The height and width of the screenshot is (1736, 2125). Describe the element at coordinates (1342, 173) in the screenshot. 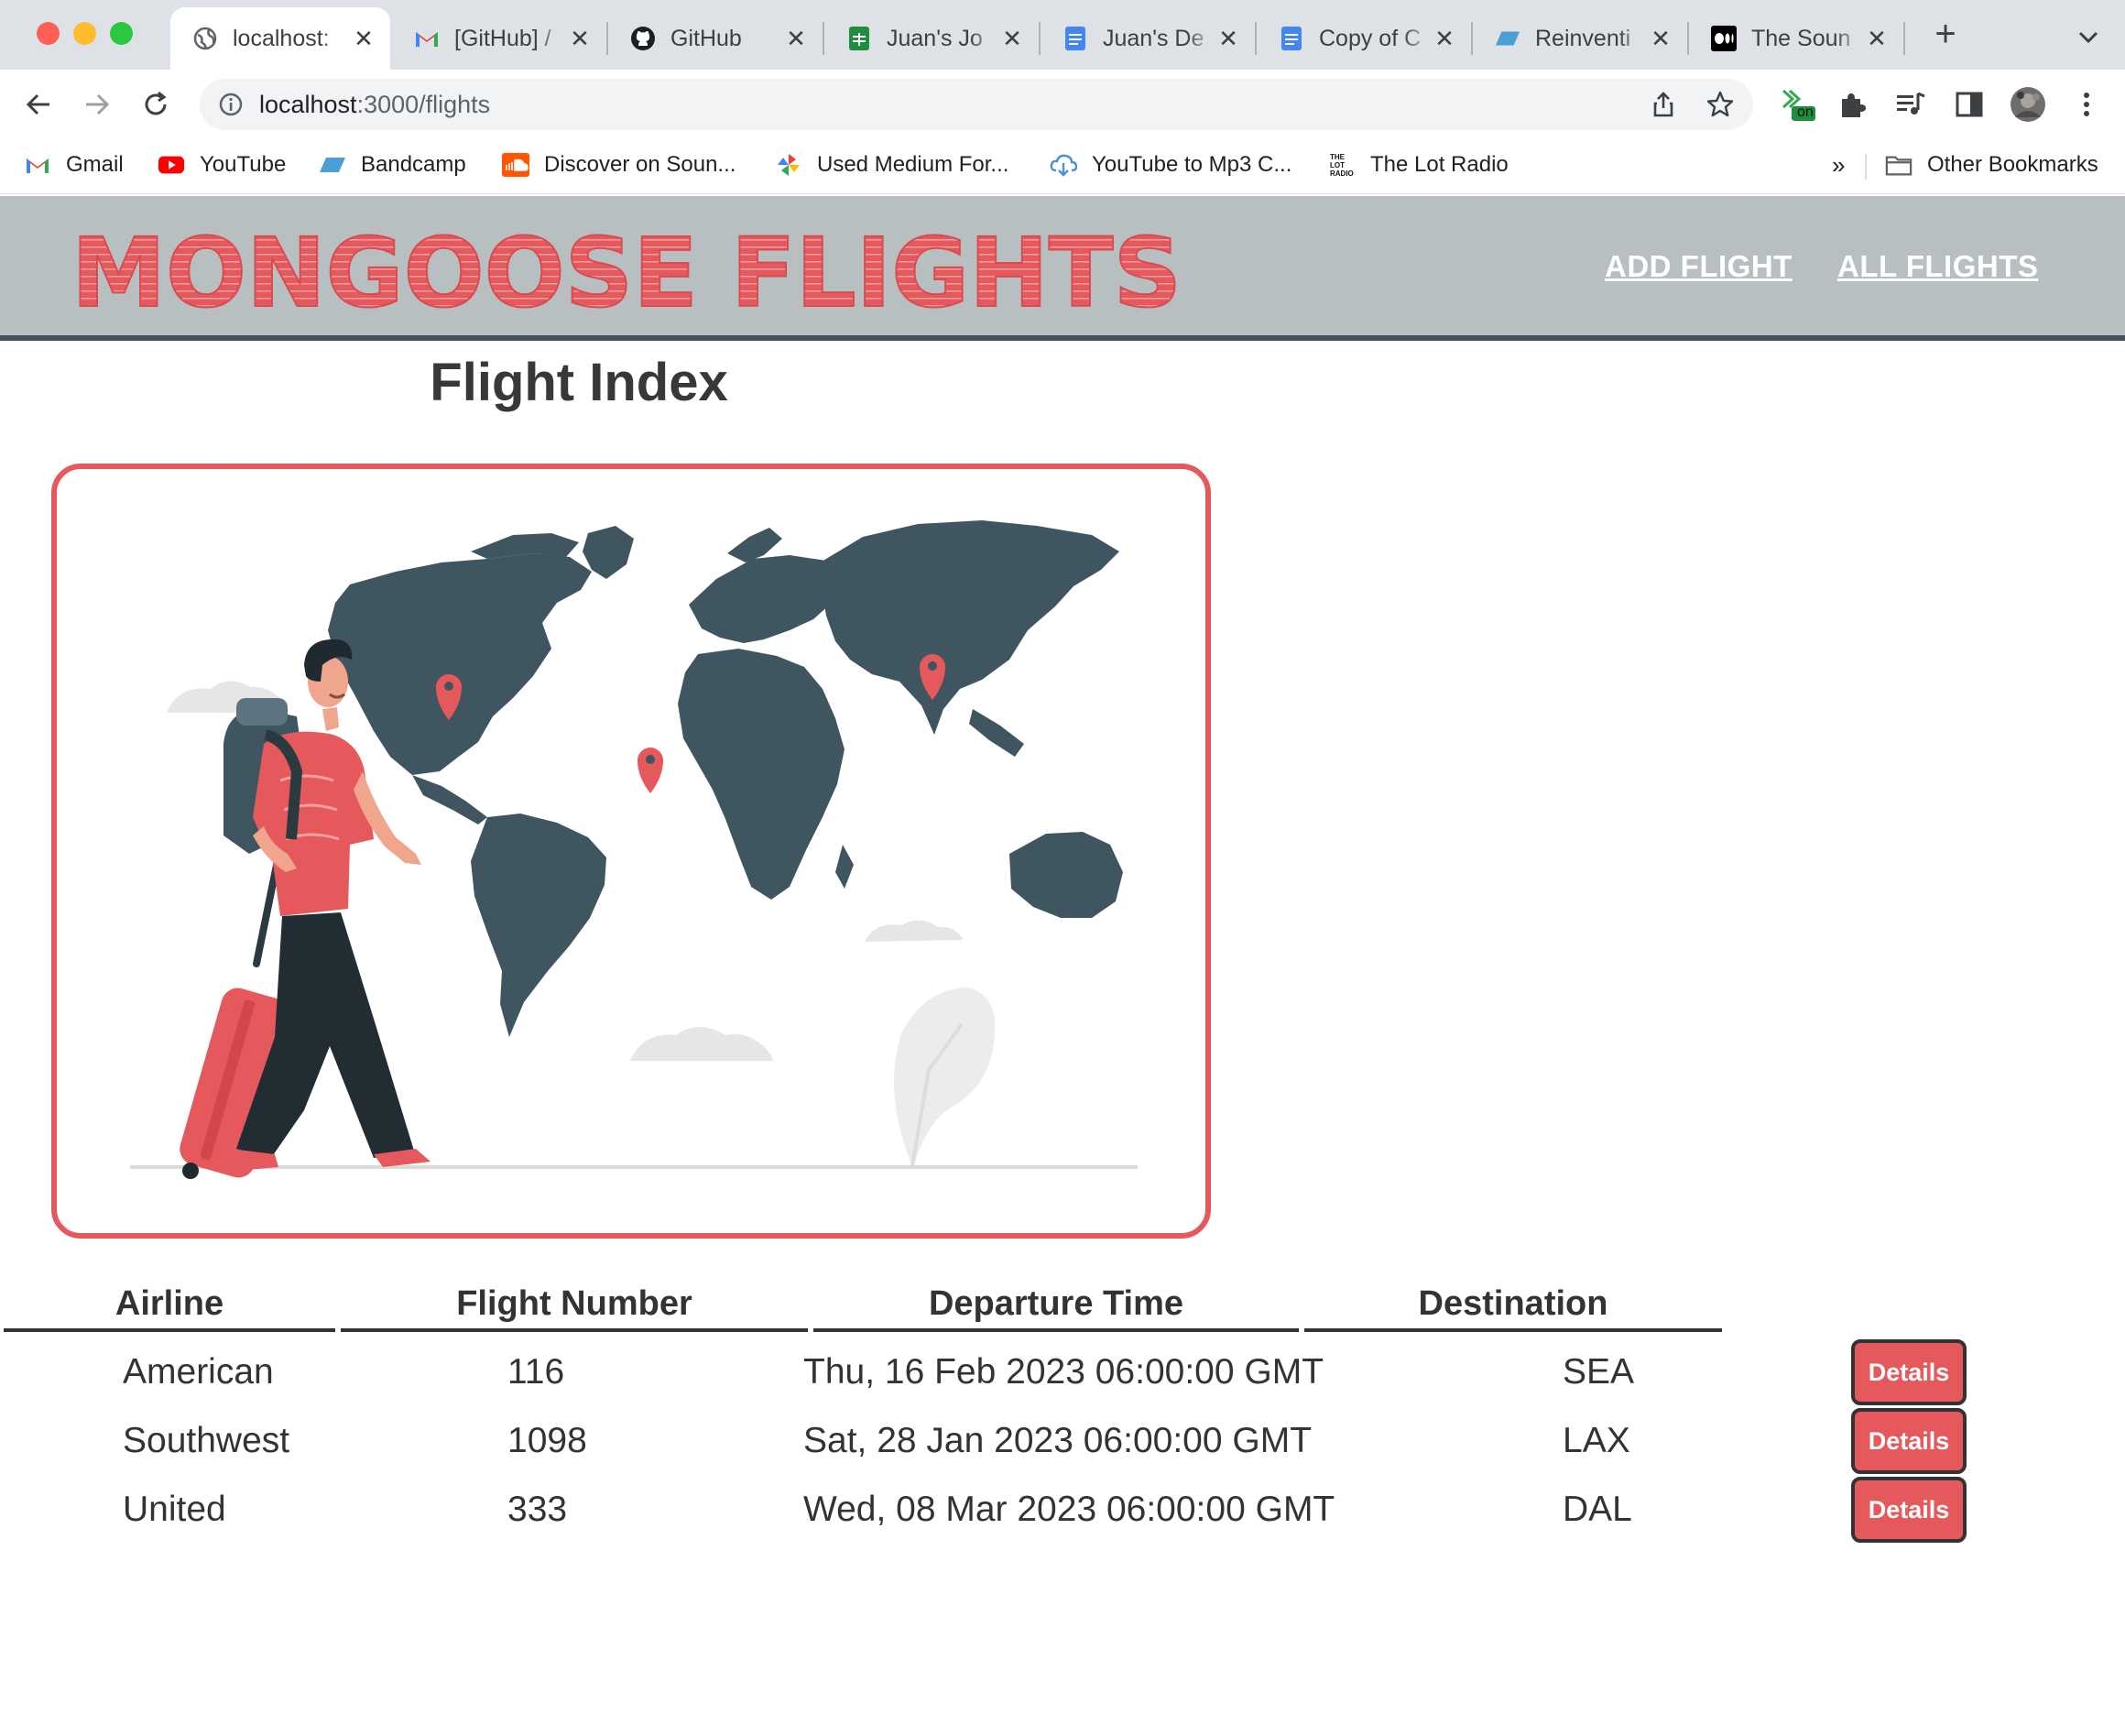

I see `svg-text: RADIO` at that location.